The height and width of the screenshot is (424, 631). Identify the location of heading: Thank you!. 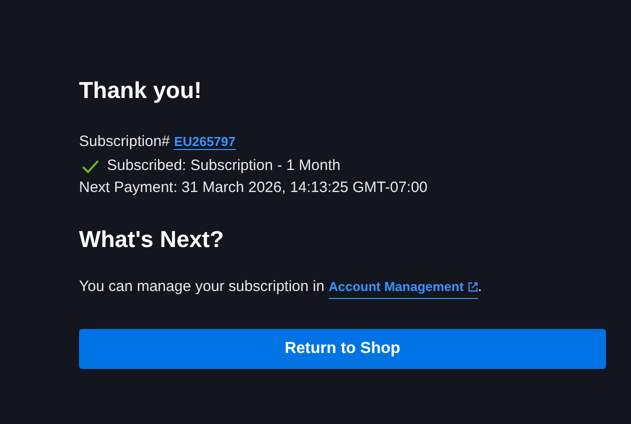
(140, 90).